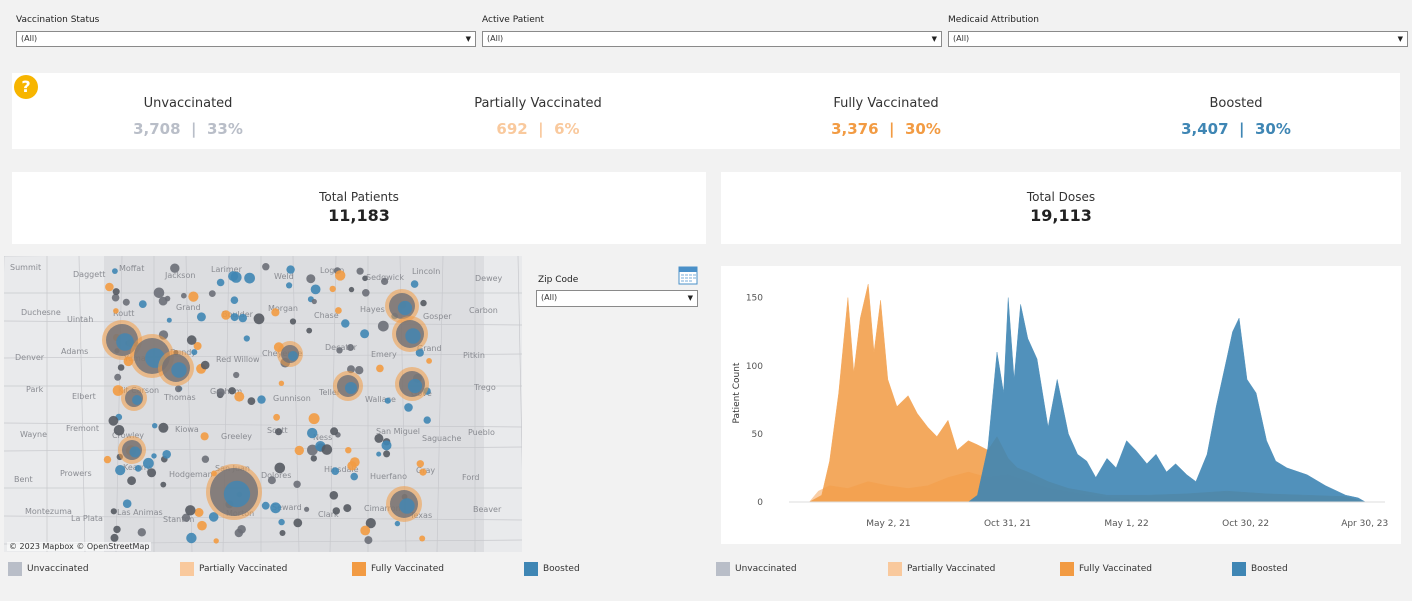 This screenshot has width=1412, height=601. Describe the element at coordinates (26, 87) in the screenshot. I see `question-icon: ?` at that location.